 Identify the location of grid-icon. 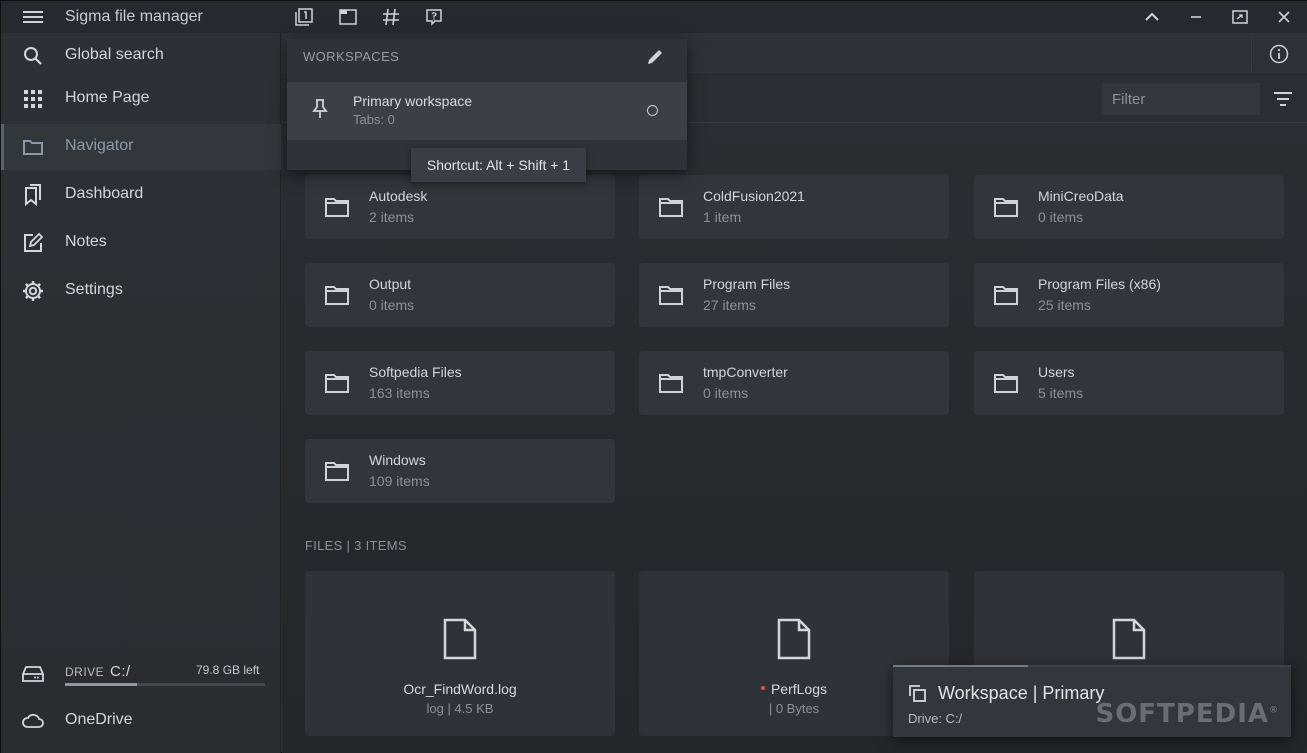
(33, 99).